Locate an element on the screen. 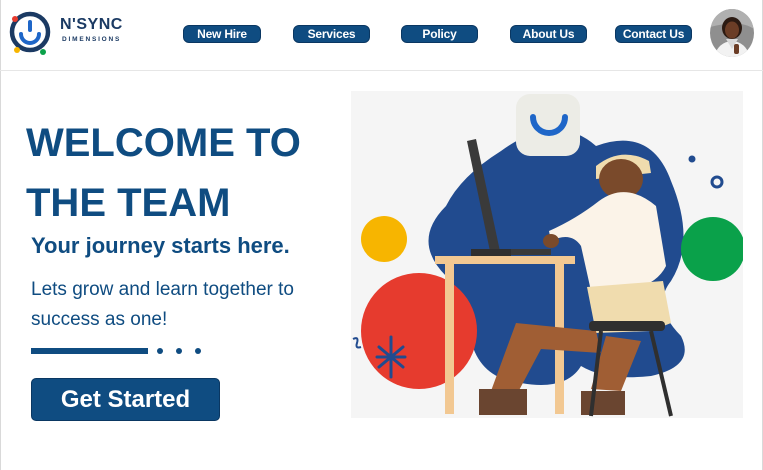 This screenshot has height=470, width=763. nav-about-us-button: About Us is located at coordinates (548, 34).